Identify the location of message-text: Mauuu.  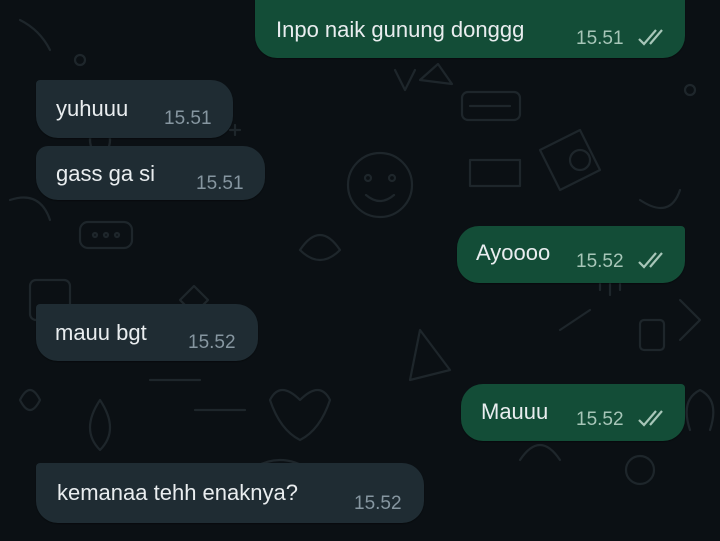
(515, 411).